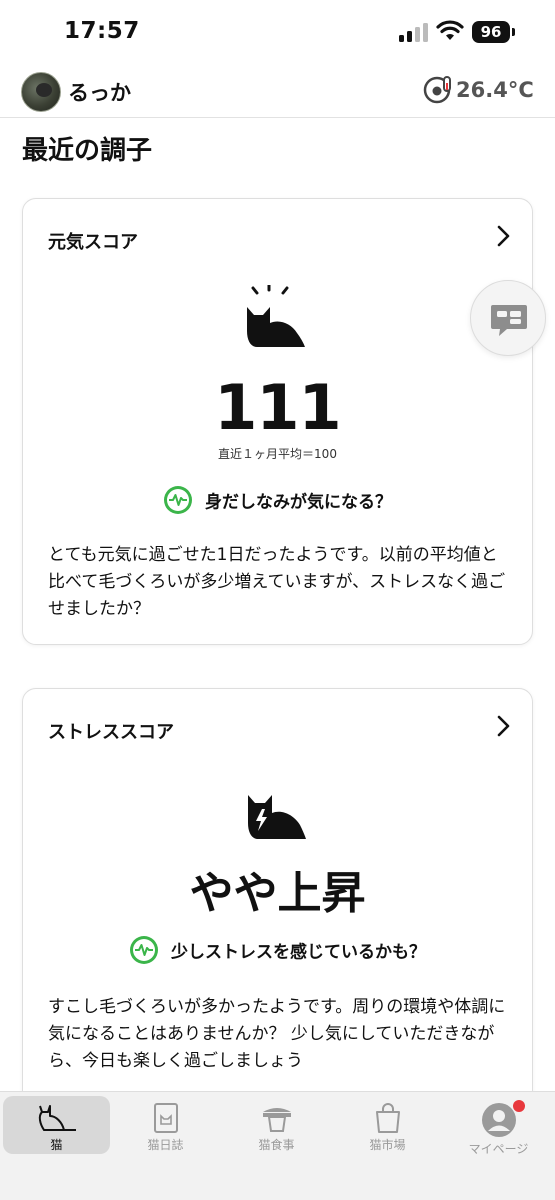 The width and height of the screenshot is (555, 1200). What do you see at coordinates (277, 893) in the screenshot?
I see `stress-score-value: やや上昇` at bounding box center [277, 893].